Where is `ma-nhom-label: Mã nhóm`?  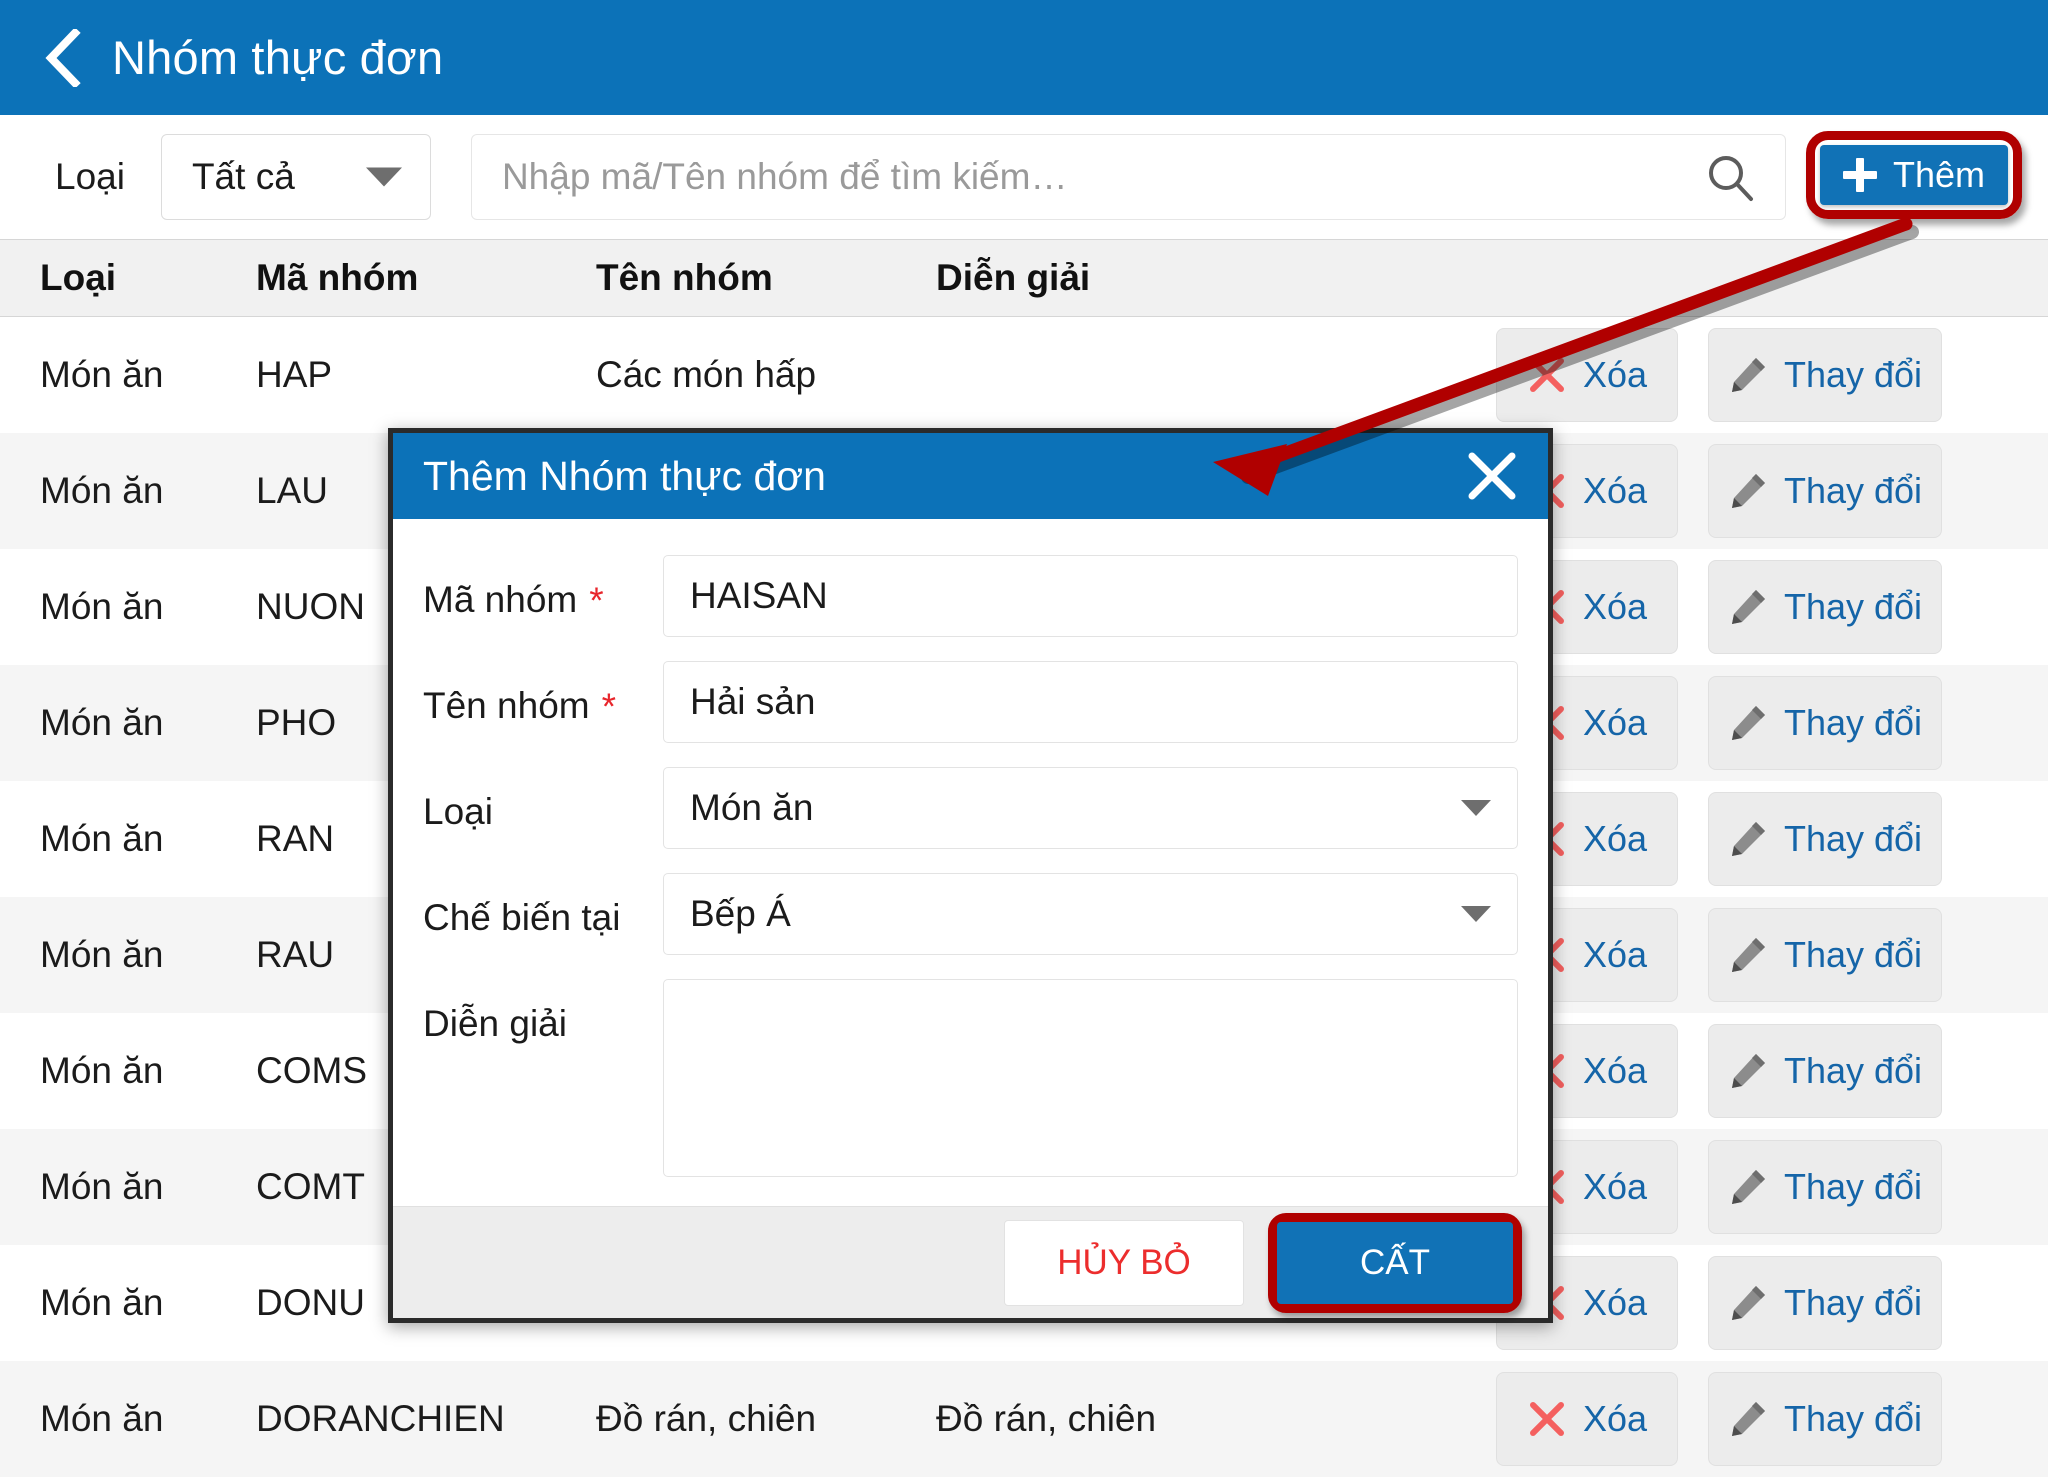
ma-nhom-label: Mã nhóm is located at coordinates (500, 599).